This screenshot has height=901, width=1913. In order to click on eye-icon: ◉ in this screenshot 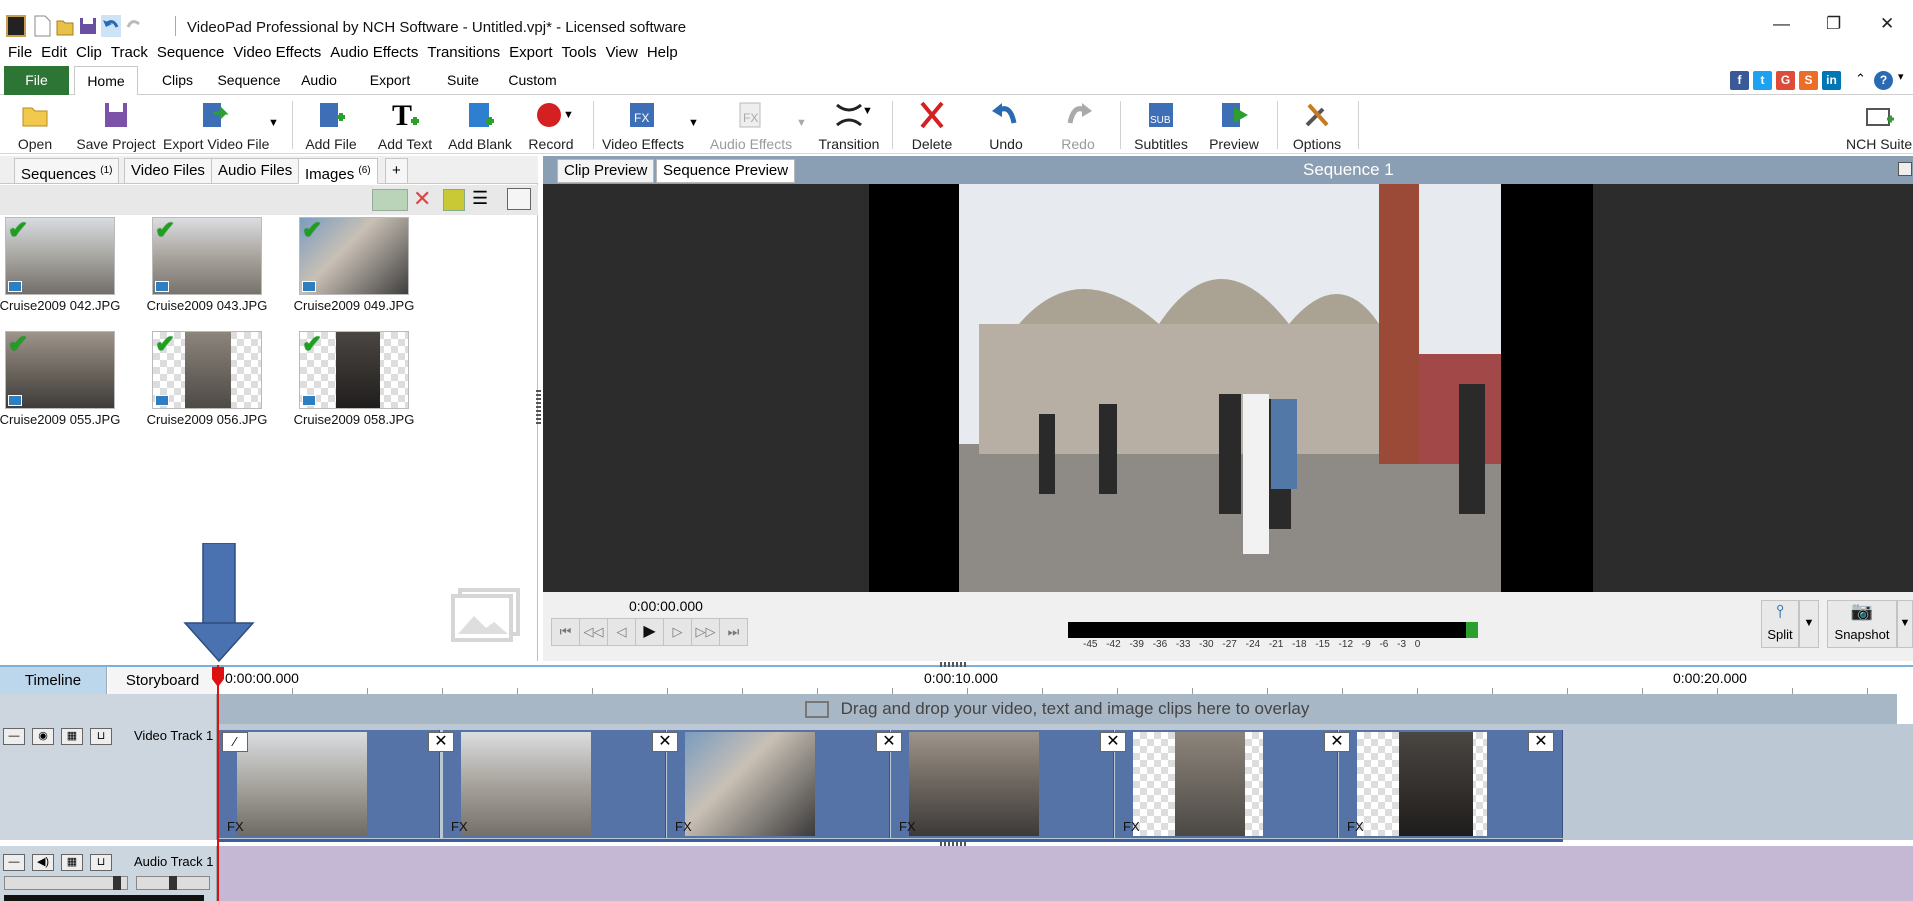, I will do `click(43, 736)`.